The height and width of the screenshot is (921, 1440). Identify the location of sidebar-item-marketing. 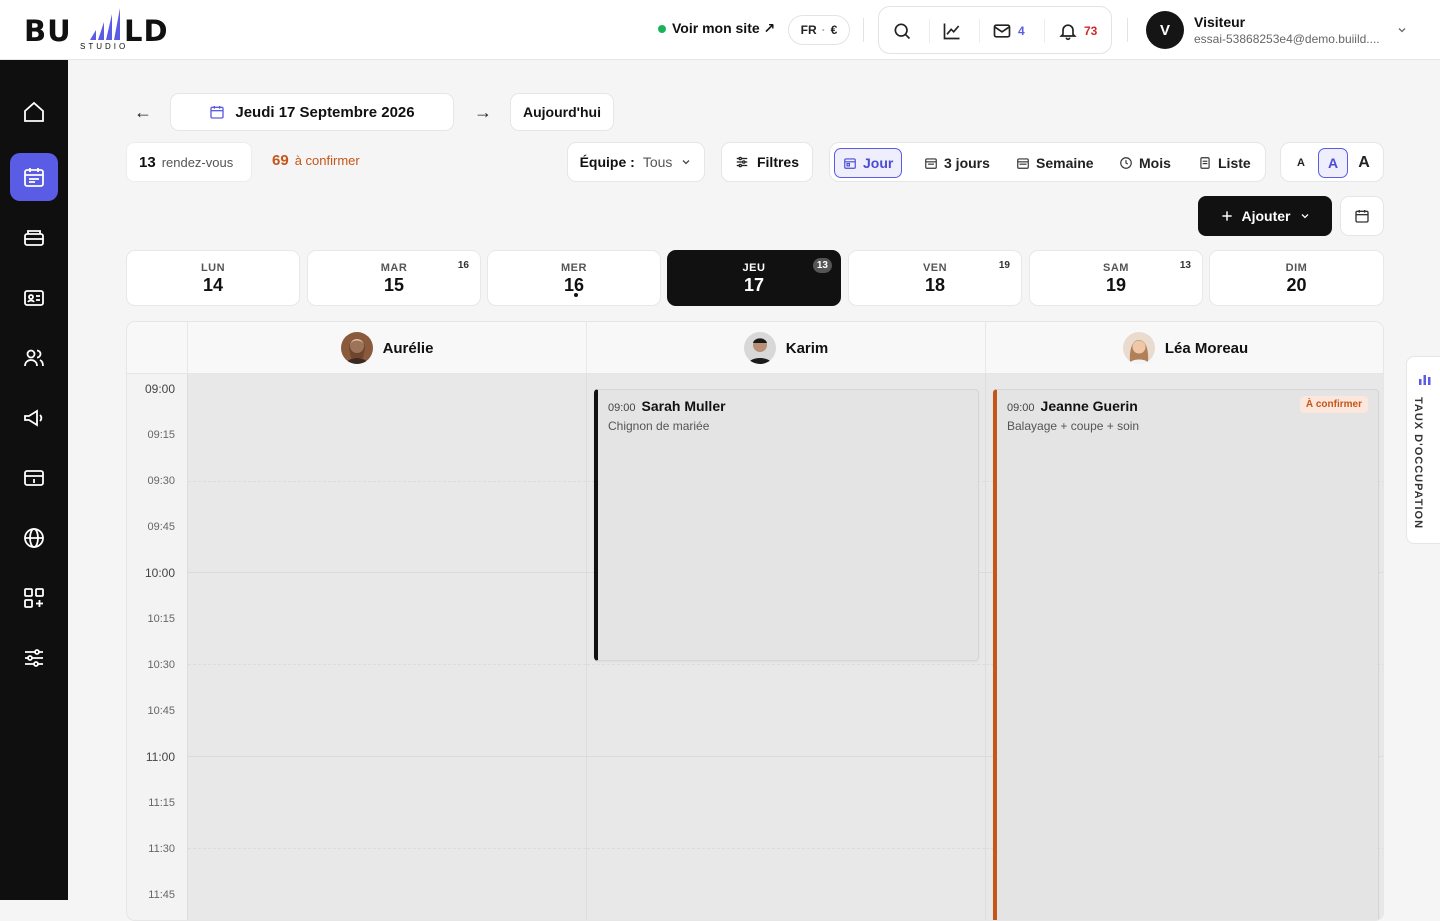
(34, 418).